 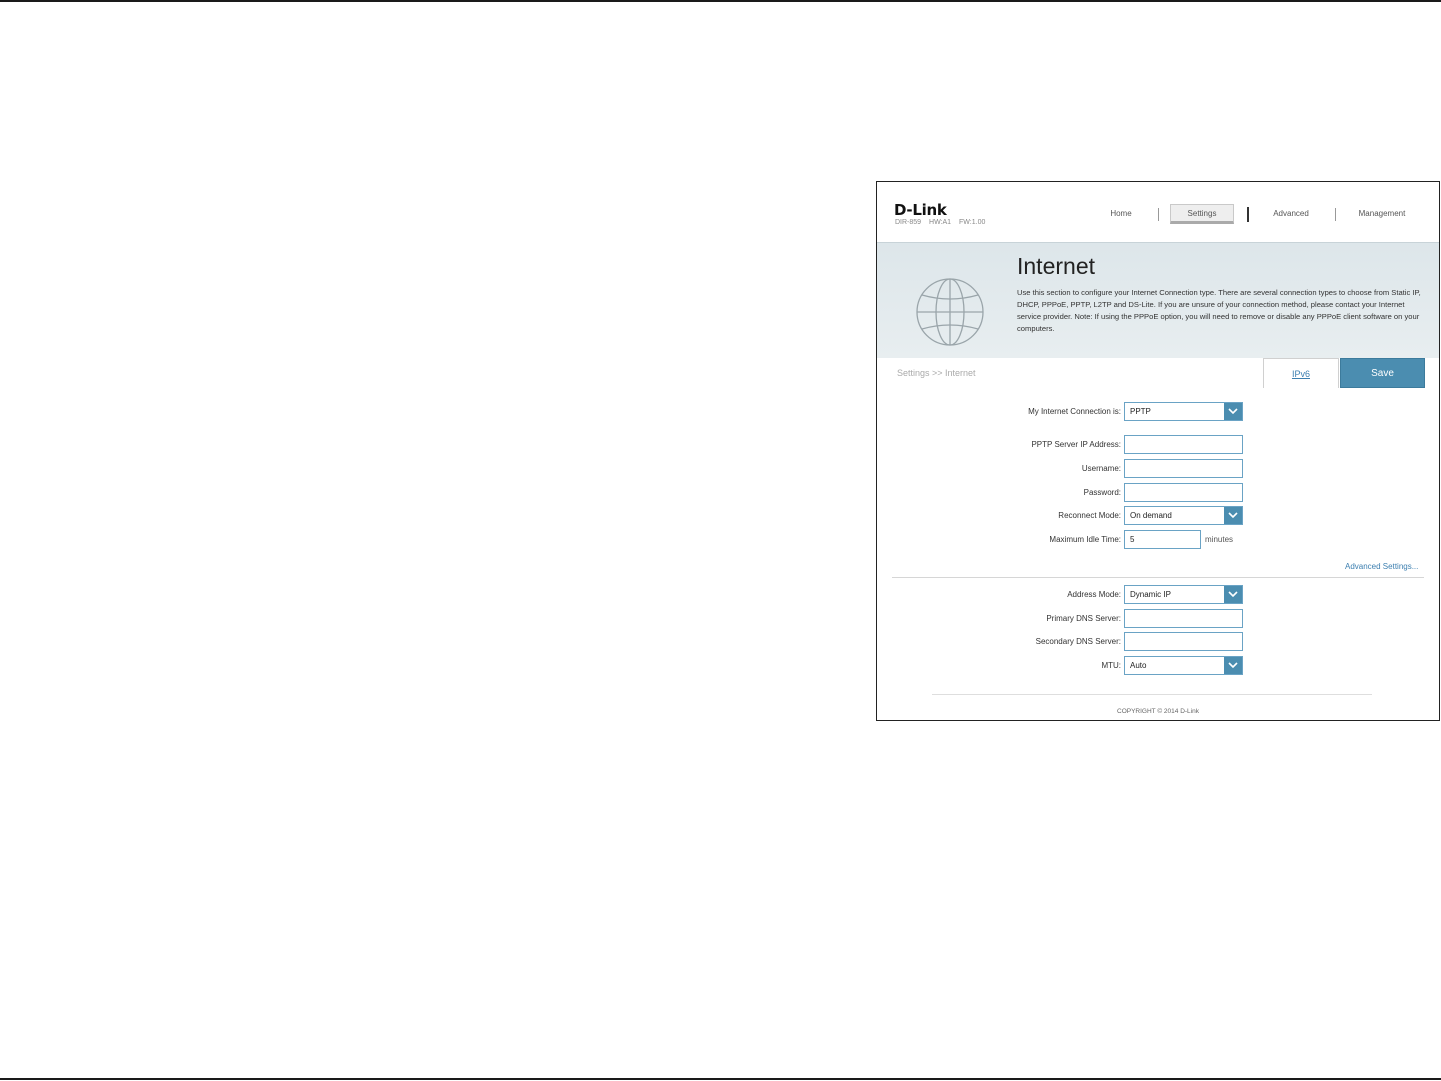 What do you see at coordinates (1151, 515) in the screenshot?
I see `reconnect-mode-value: On demand` at bounding box center [1151, 515].